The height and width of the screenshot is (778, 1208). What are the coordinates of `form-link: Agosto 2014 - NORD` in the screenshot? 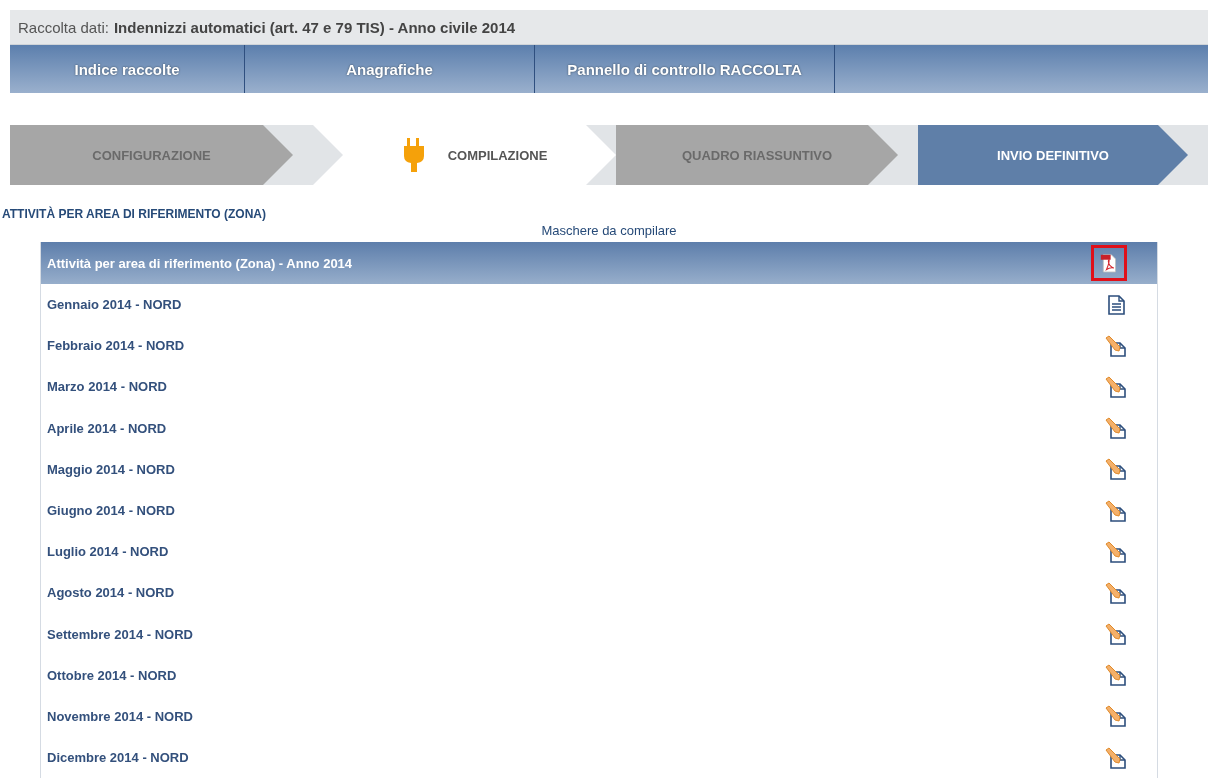 It's located at (111, 593).